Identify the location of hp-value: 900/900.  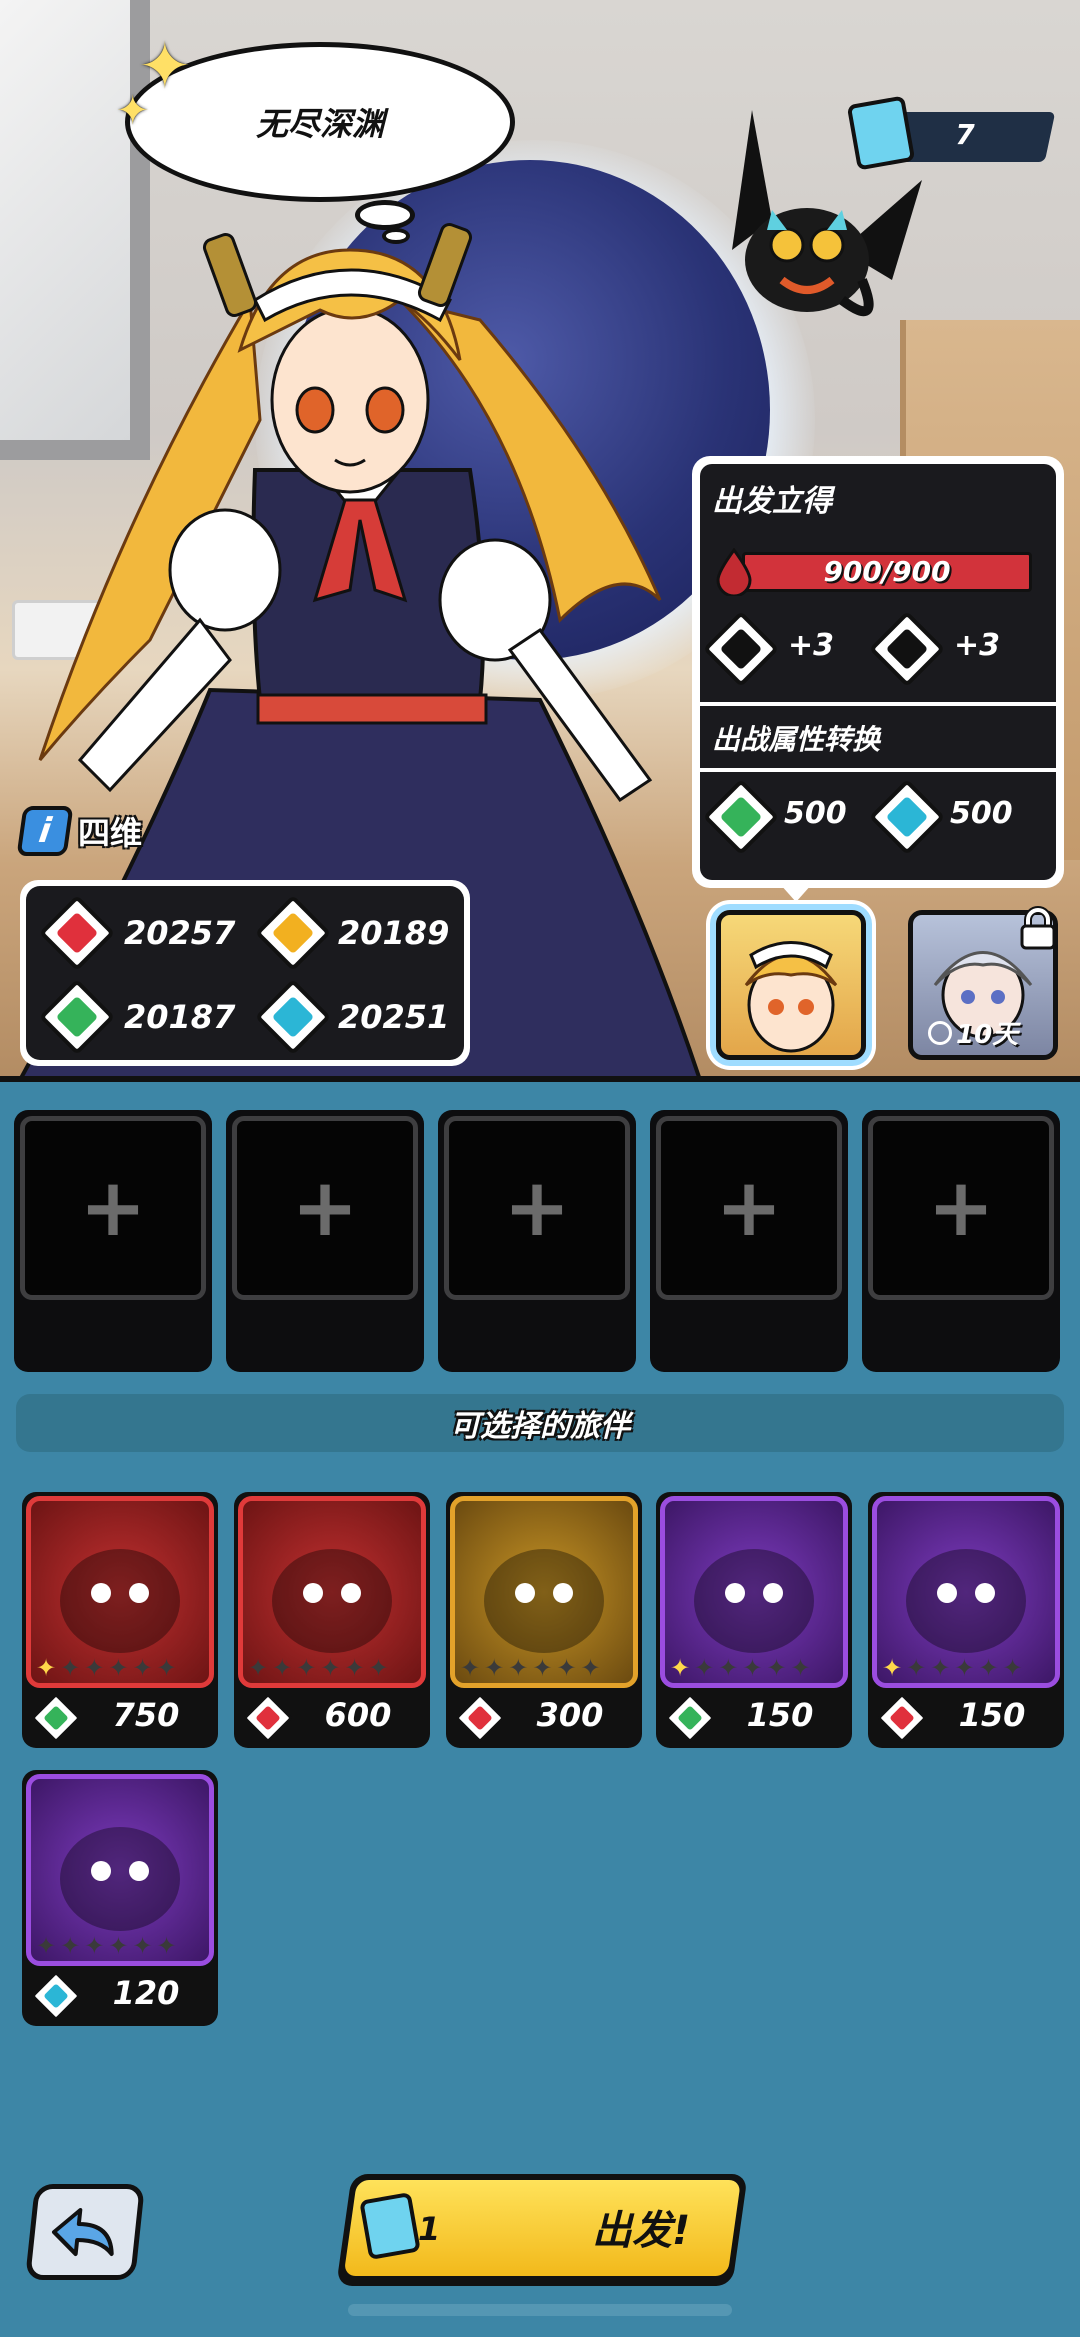
(887, 571).